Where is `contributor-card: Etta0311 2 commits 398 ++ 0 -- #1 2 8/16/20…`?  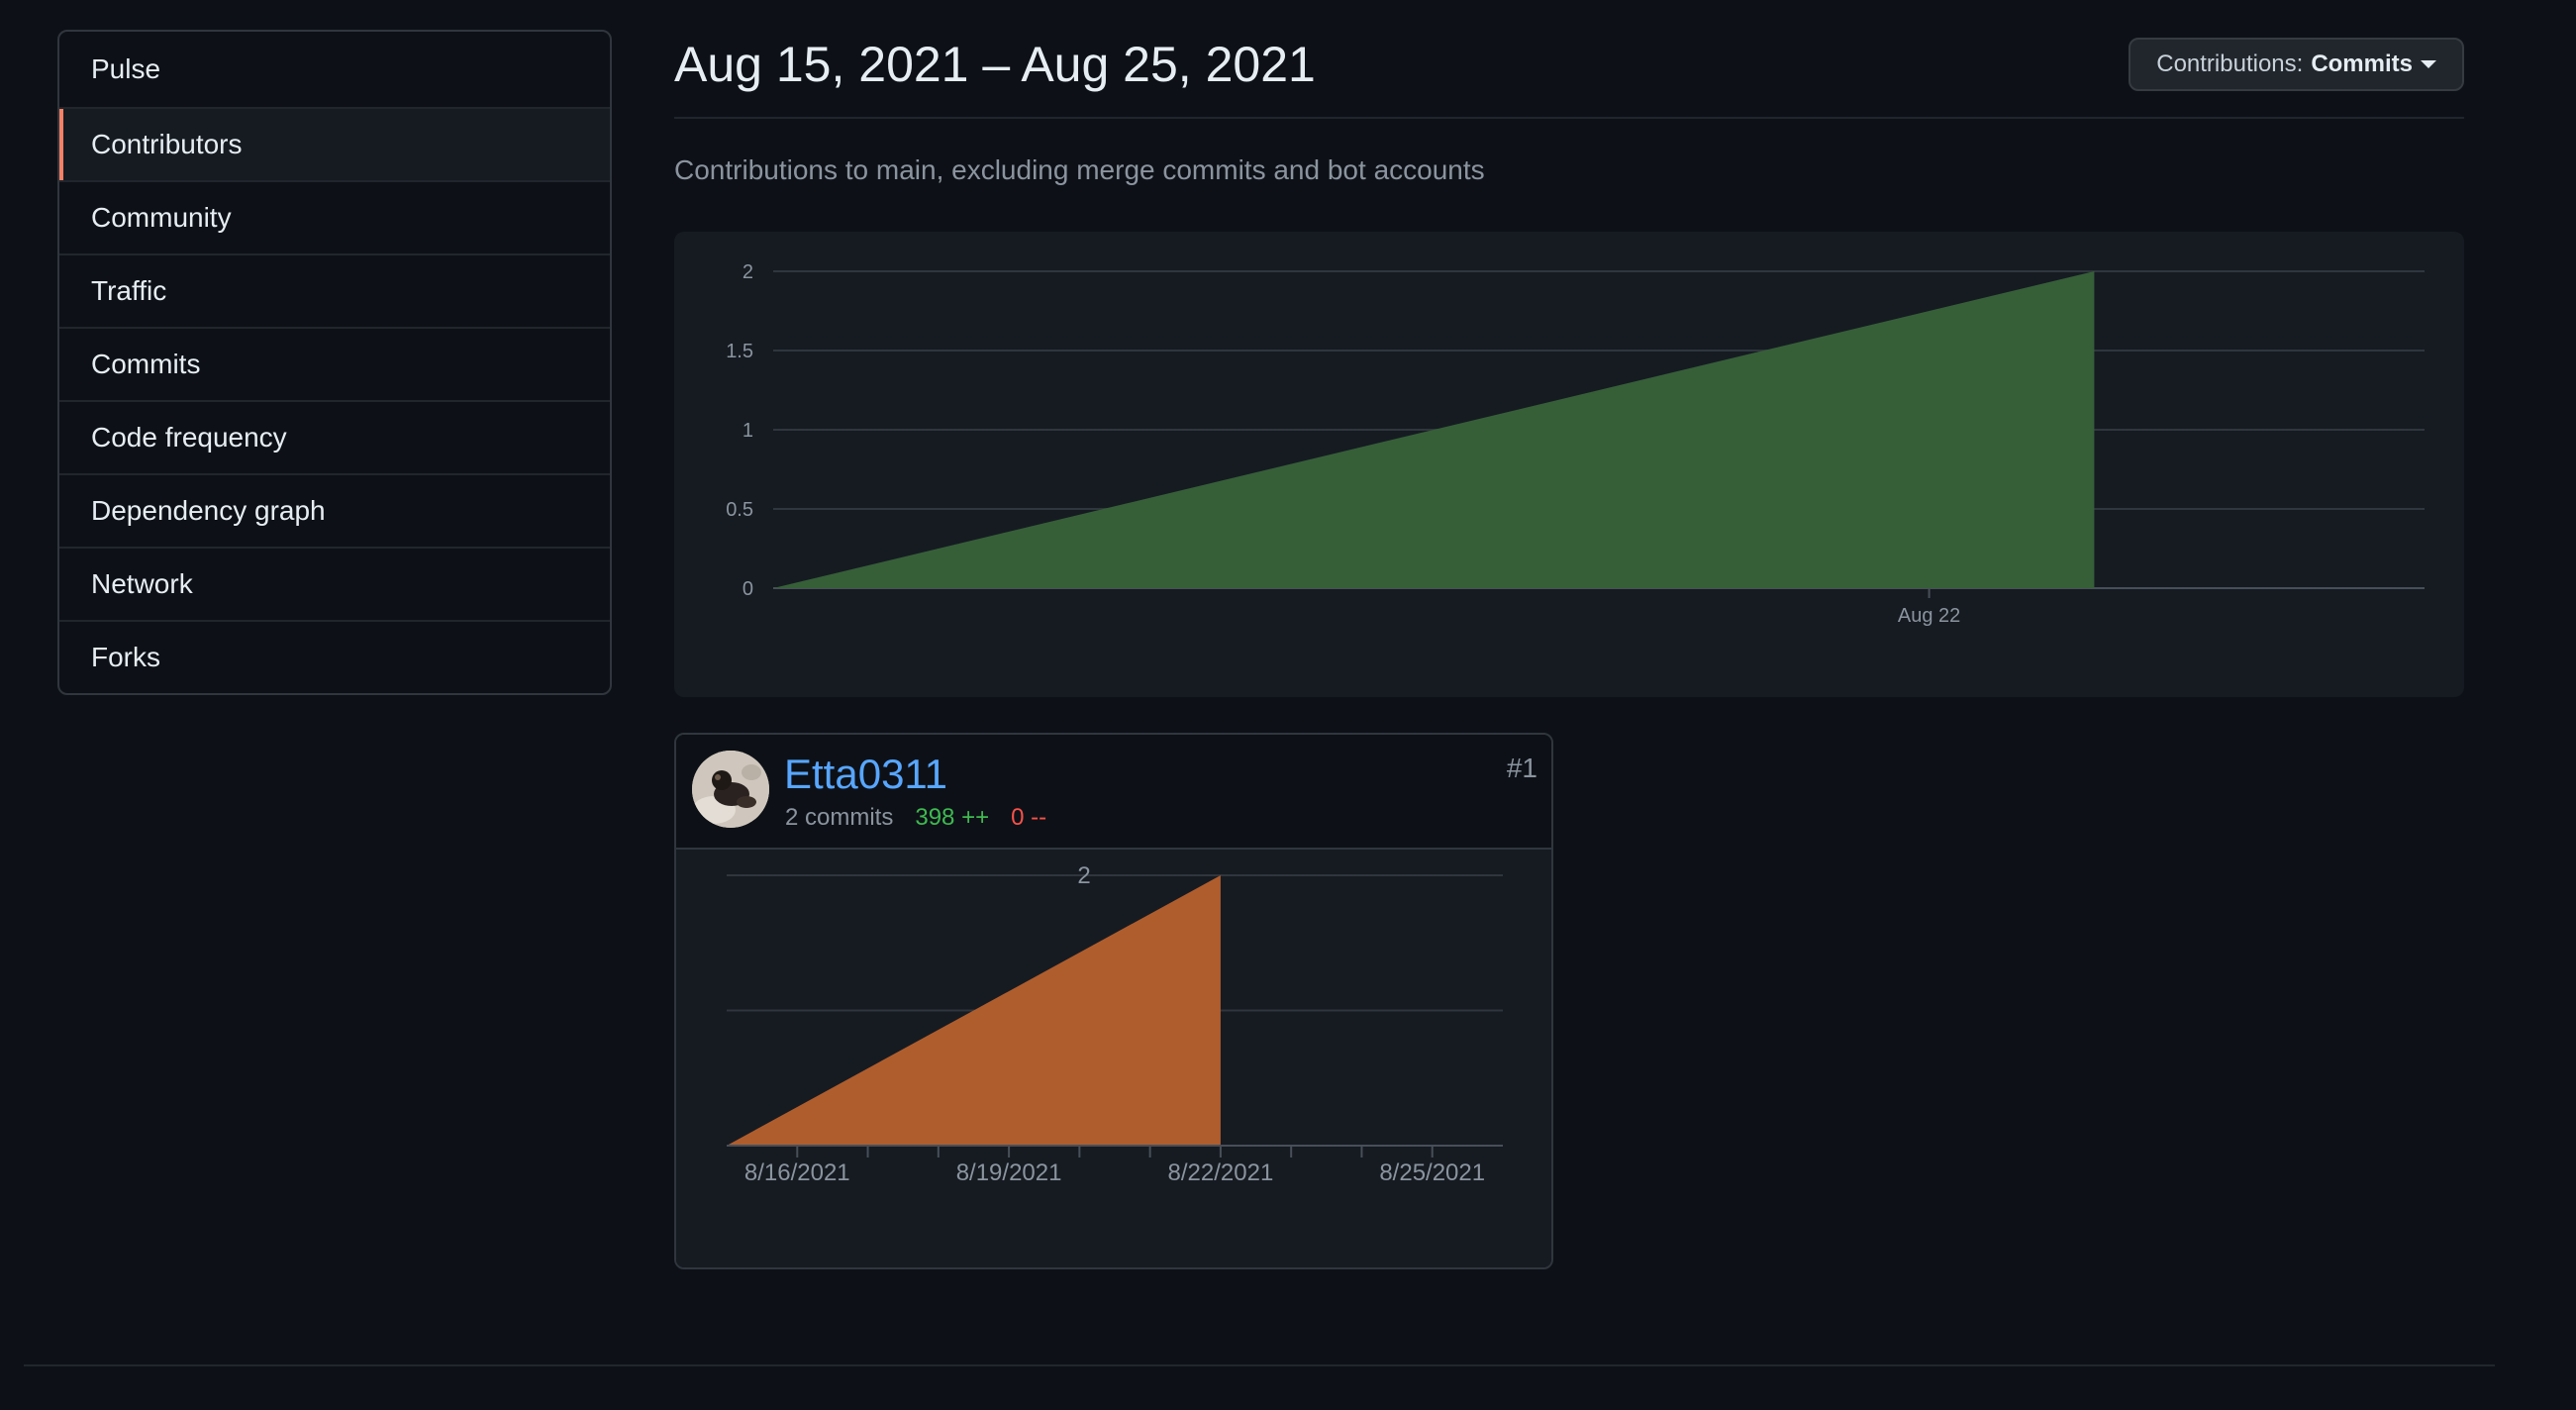 contributor-card: Etta0311 2 commits 398 ++ 0 -- #1 2 8/16/20… is located at coordinates (1114, 1001).